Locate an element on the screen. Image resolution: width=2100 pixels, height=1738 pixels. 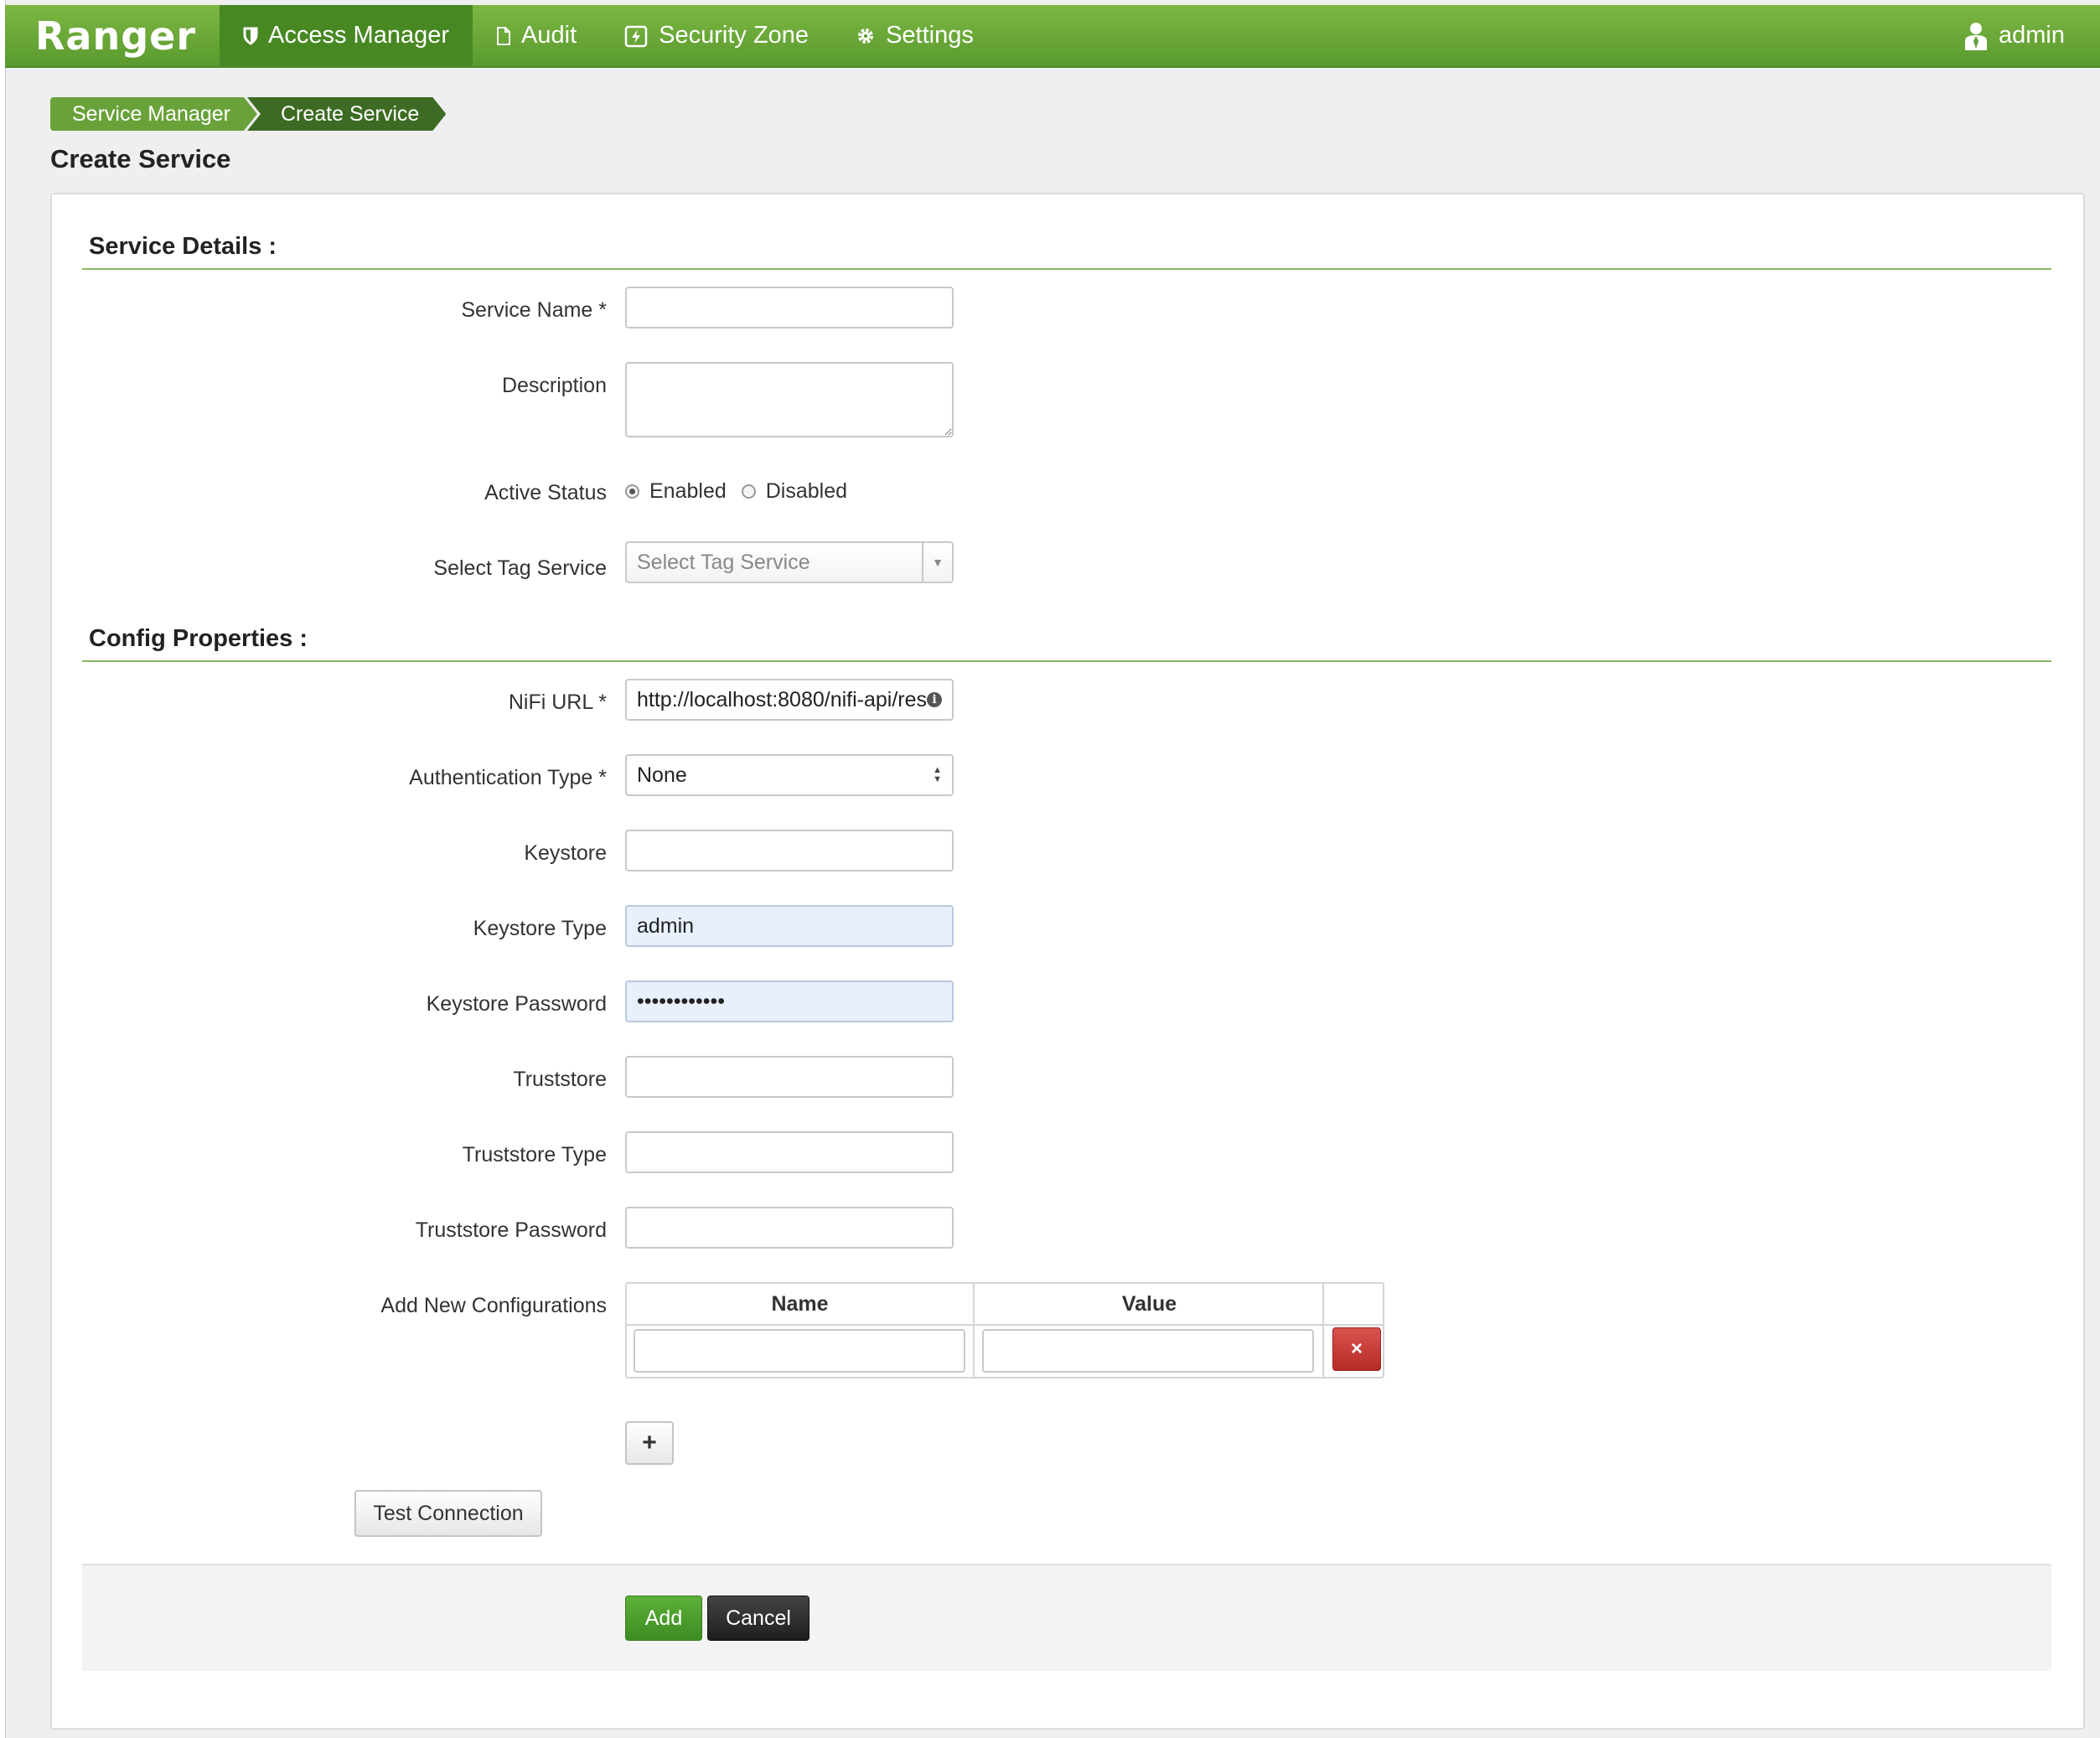
service-name-input is located at coordinates (789, 307).